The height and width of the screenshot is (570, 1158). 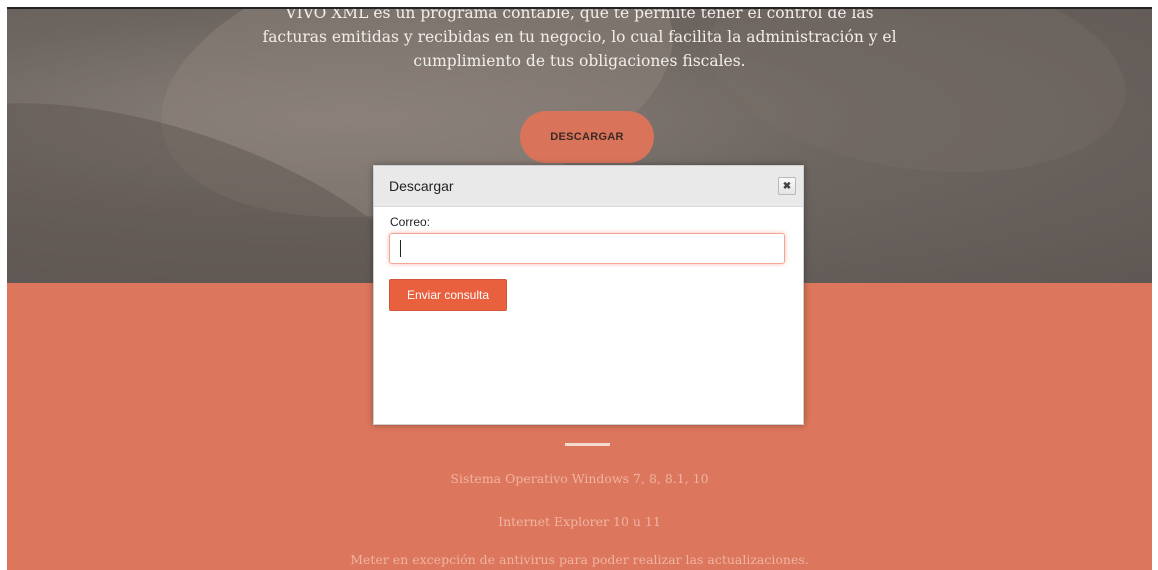 What do you see at coordinates (787, 186) in the screenshot?
I see `close-icon: ✖` at bounding box center [787, 186].